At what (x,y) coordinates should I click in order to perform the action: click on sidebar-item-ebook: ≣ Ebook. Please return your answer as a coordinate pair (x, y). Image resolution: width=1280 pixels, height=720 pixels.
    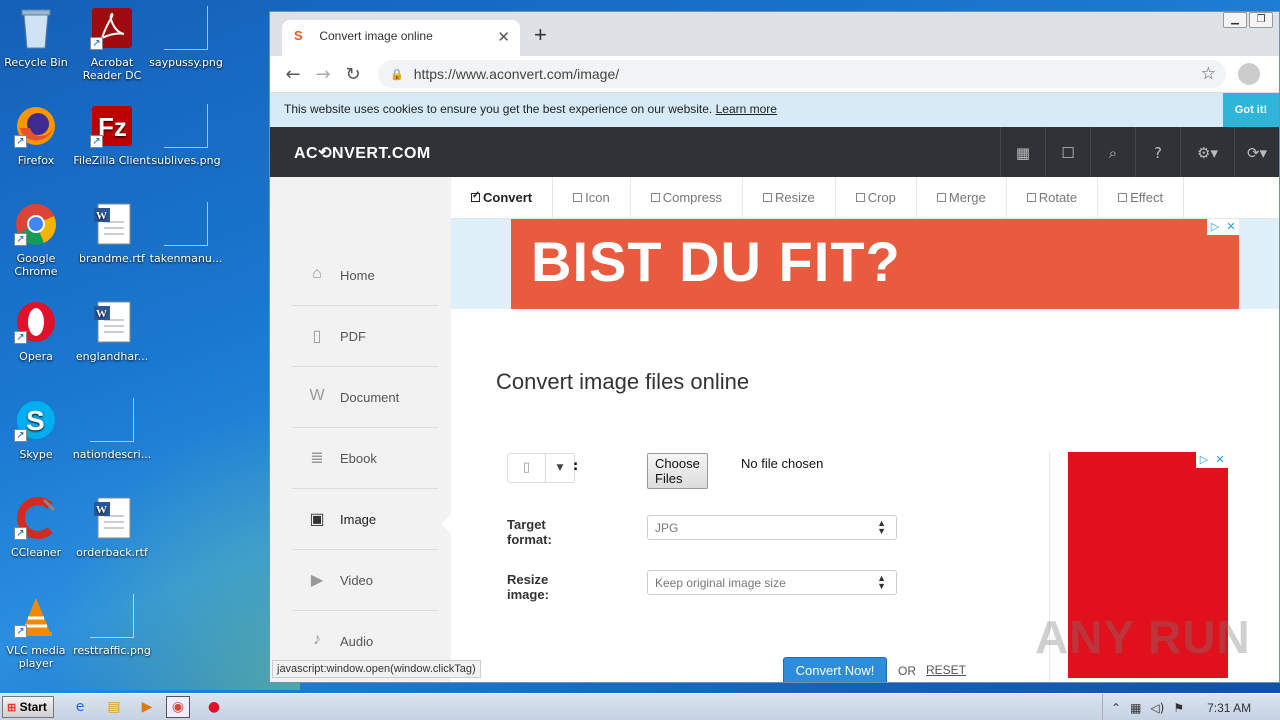
    Looking at the image, I should click on (365, 458).